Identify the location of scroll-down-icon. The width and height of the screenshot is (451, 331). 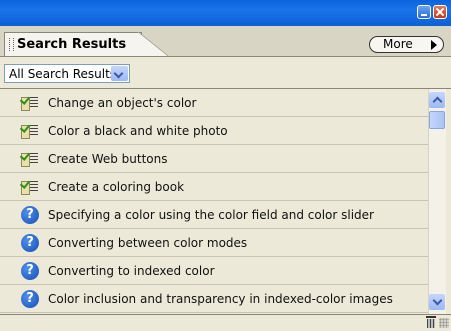
(437, 302).